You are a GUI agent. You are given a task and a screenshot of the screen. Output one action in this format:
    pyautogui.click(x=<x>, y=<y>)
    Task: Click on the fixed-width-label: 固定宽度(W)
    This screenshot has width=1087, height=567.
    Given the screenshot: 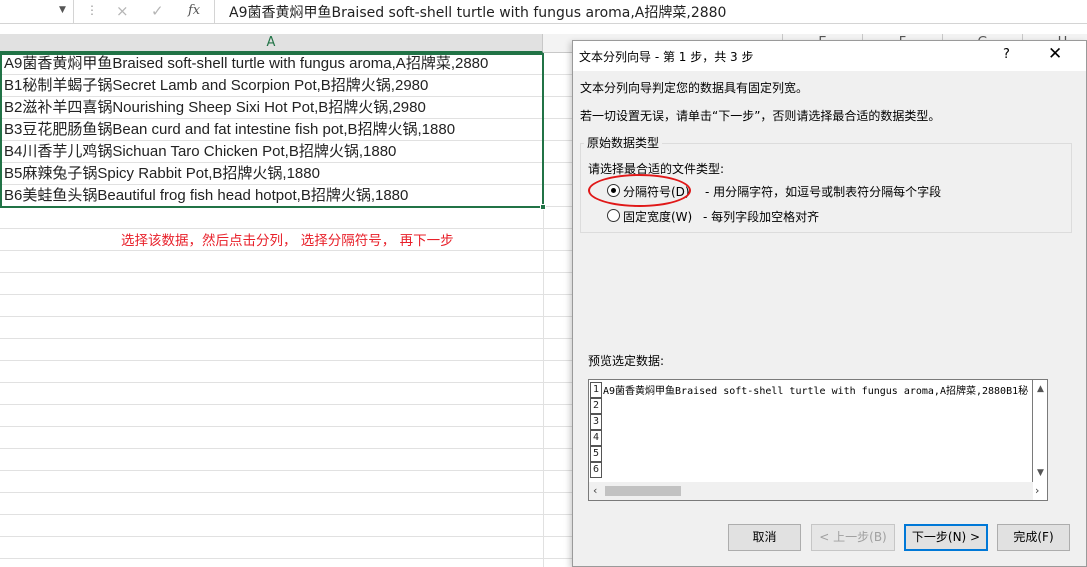 What is the action you would take?
    pyautogui.click(x=657, y=216)
    